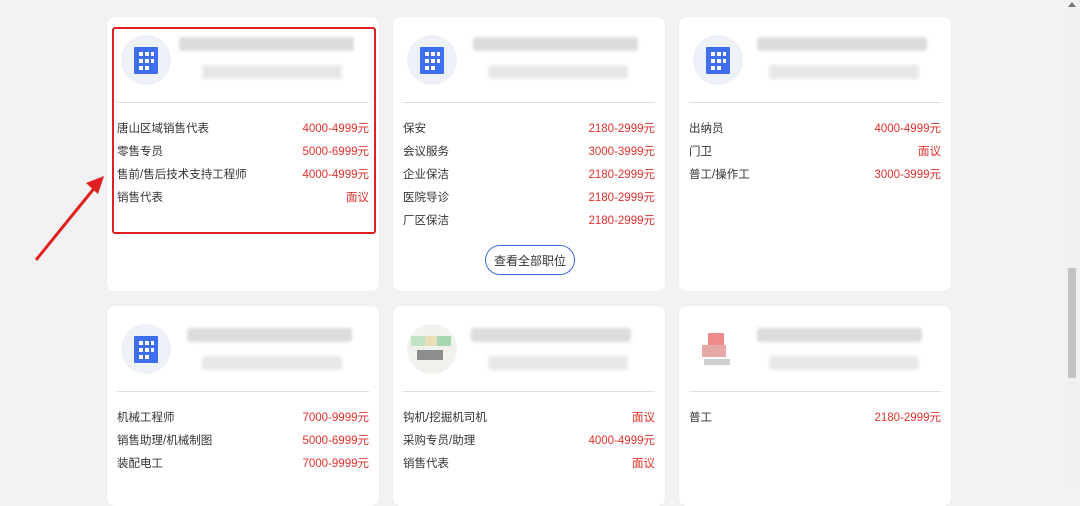  What do you see at coordinates (243, 463) in the screenshot?
I see `job-row: 装配电工 7000-9999元` at bounding box center [243, 463].